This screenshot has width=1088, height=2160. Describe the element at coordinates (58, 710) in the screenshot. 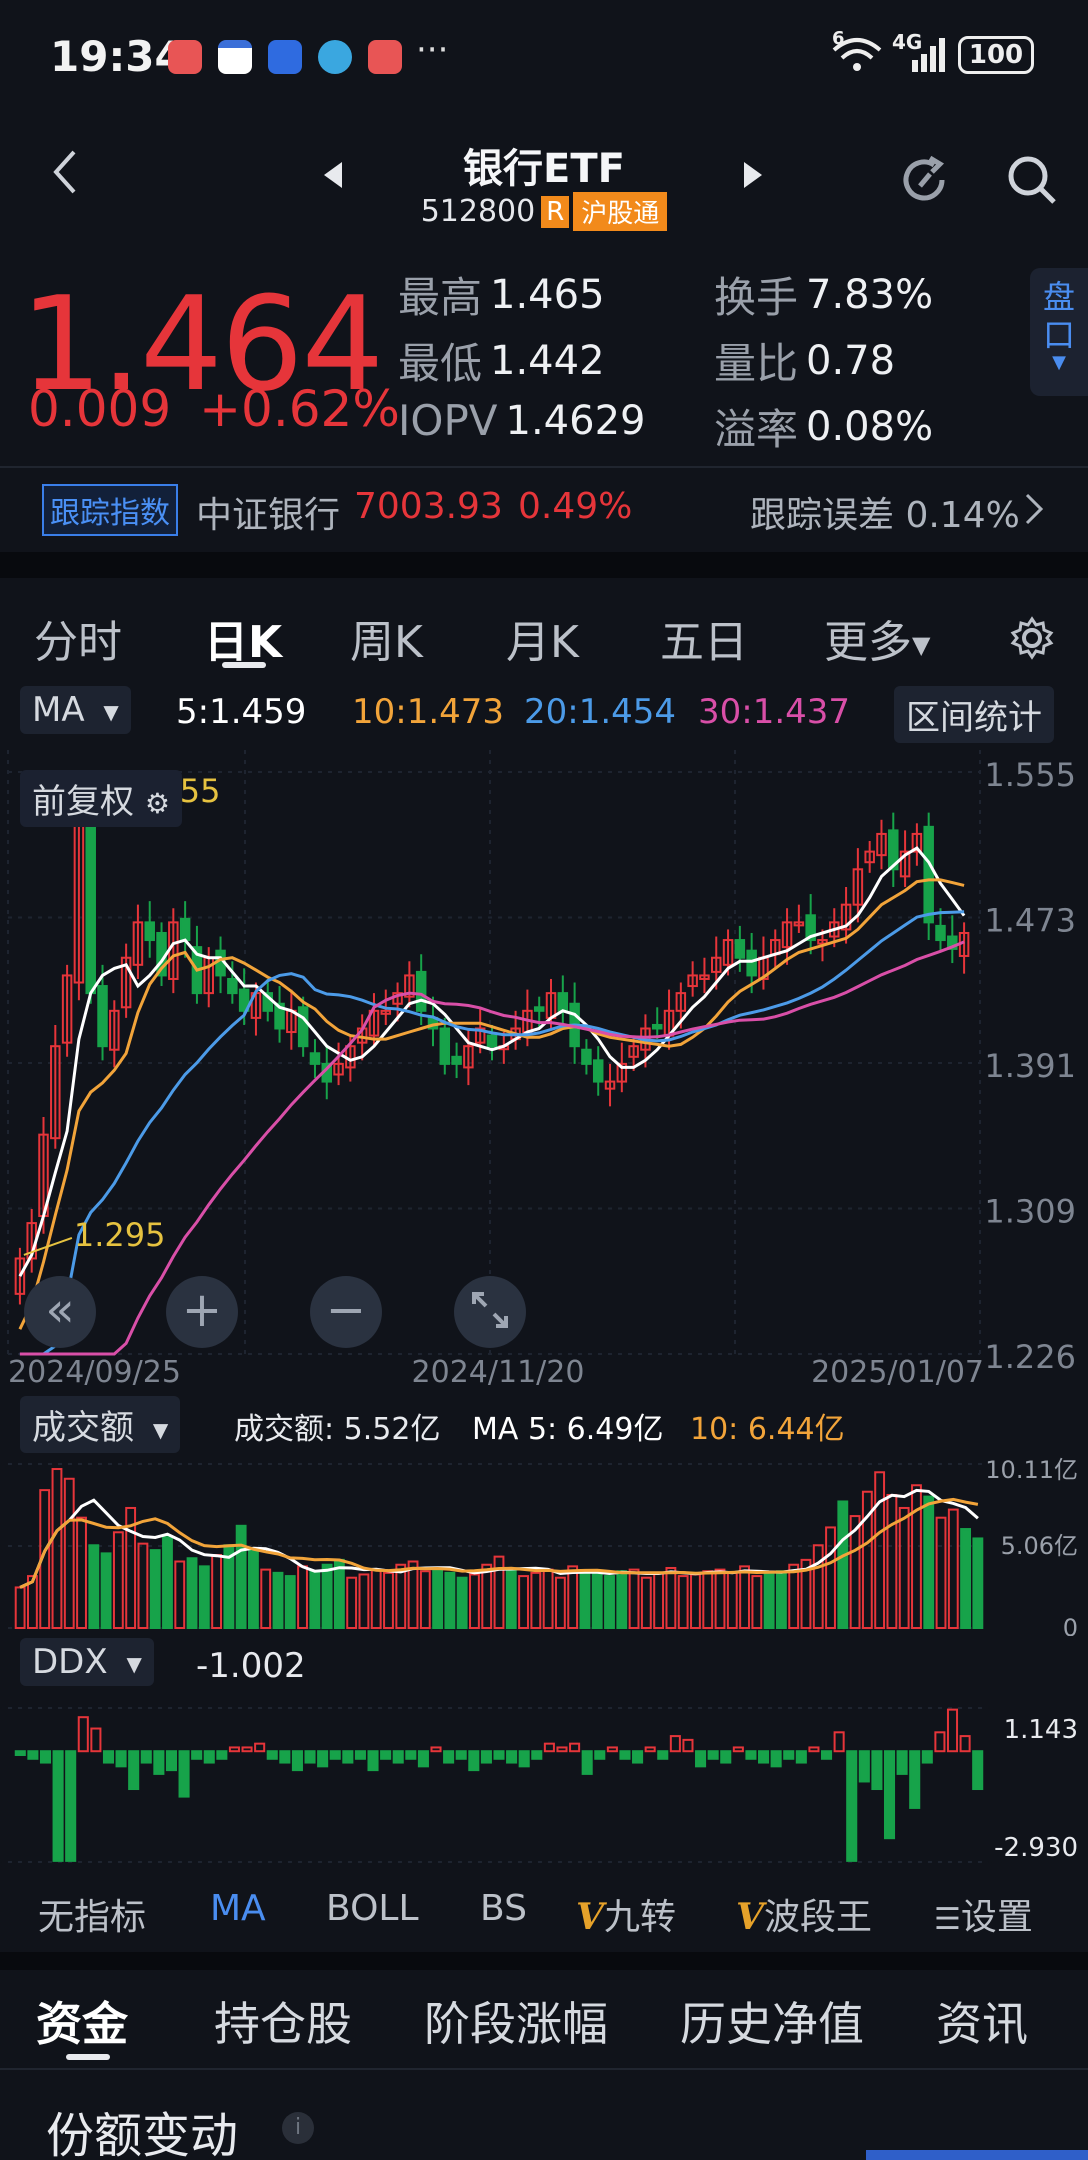

I see `ma-selector-label: MA` at that location.